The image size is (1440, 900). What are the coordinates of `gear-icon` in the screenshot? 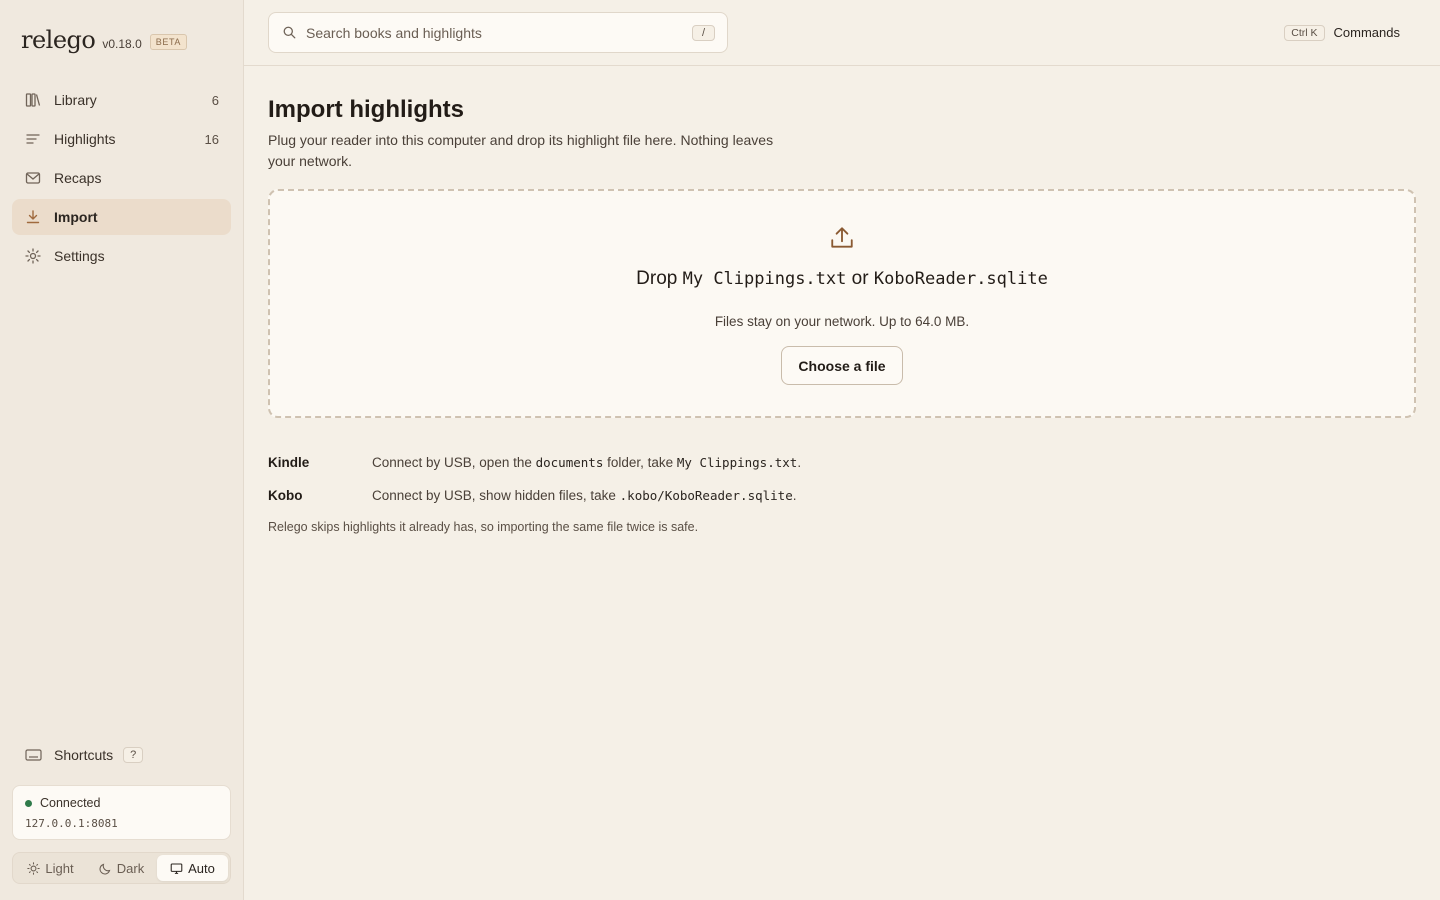 It's located at (33, 256).